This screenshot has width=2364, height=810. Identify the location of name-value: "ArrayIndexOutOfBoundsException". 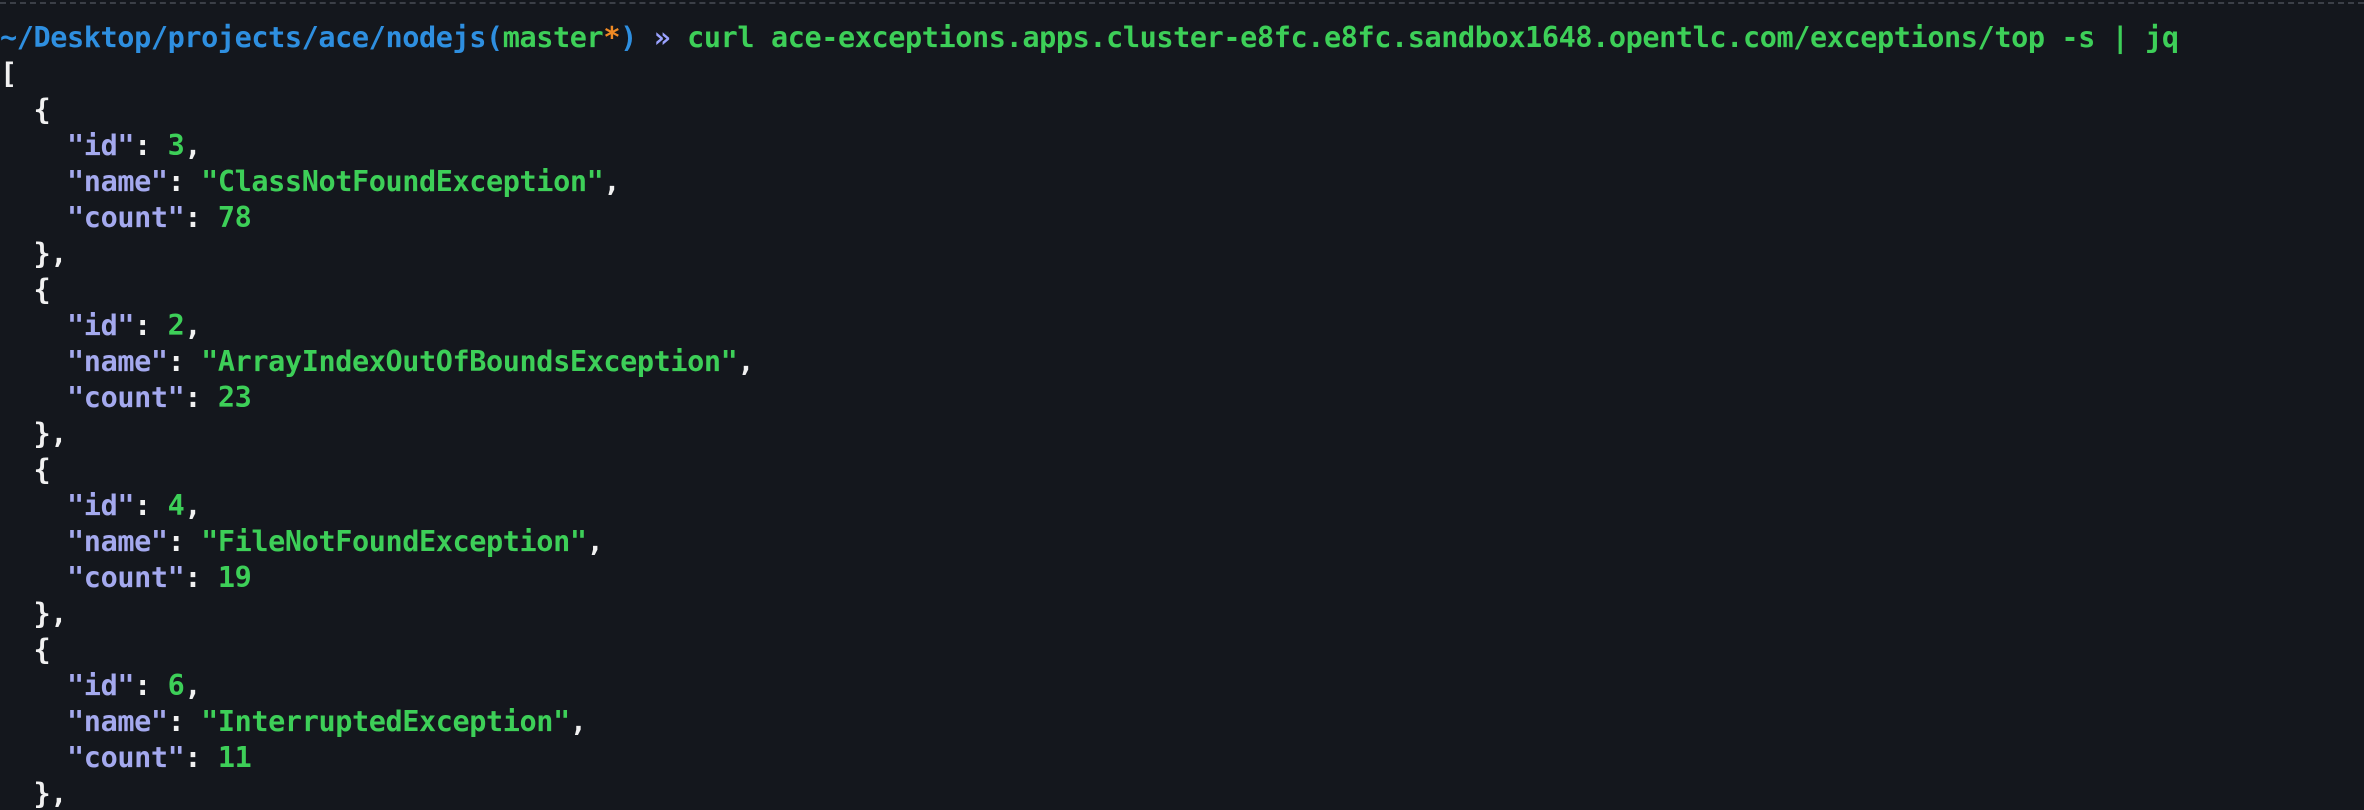
(469, 361).